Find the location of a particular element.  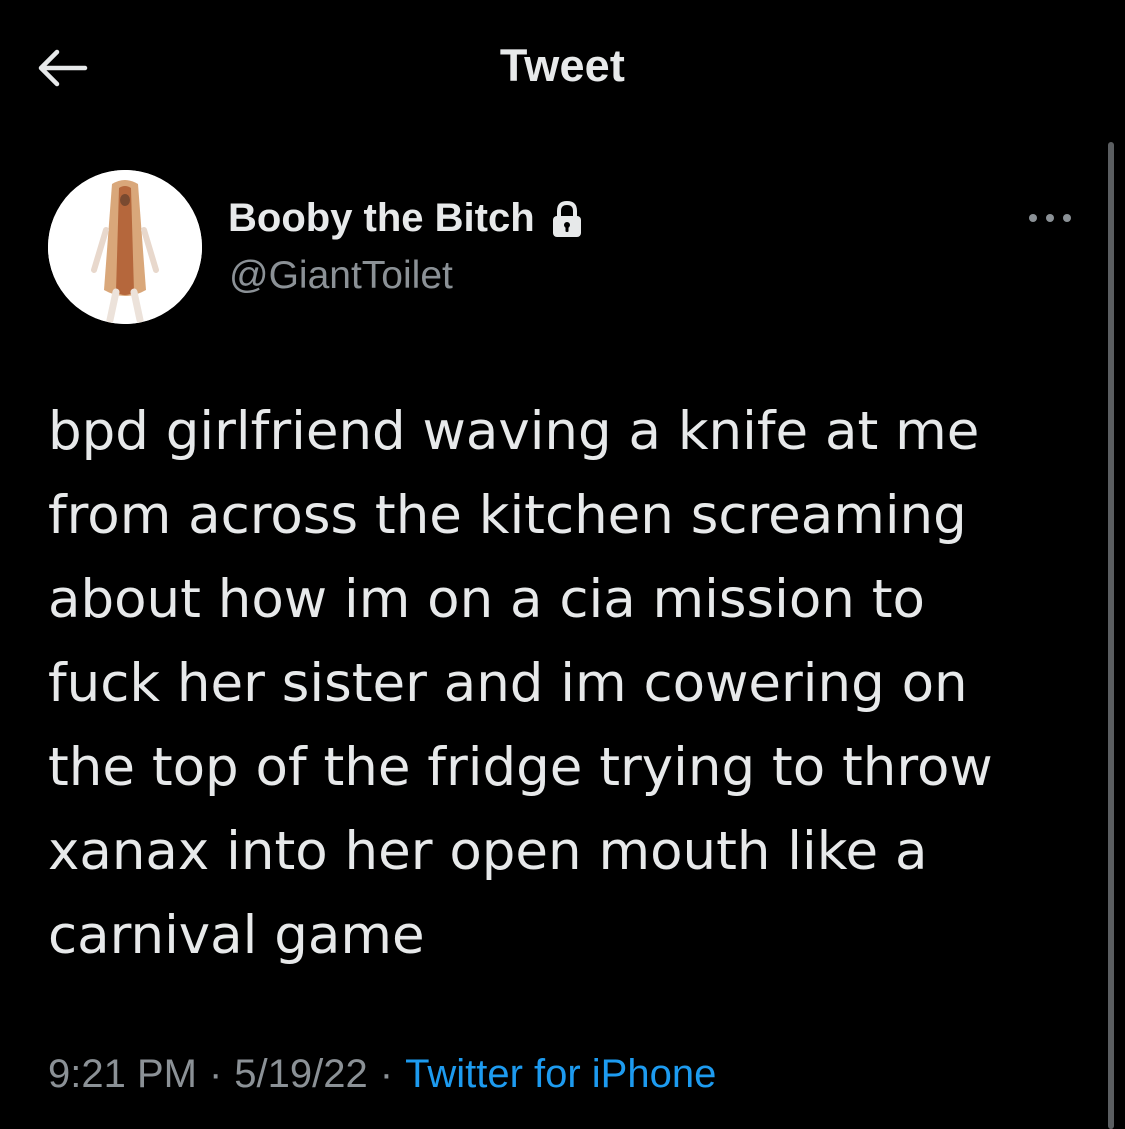

lock-icon is located at coordinates (567, 219).